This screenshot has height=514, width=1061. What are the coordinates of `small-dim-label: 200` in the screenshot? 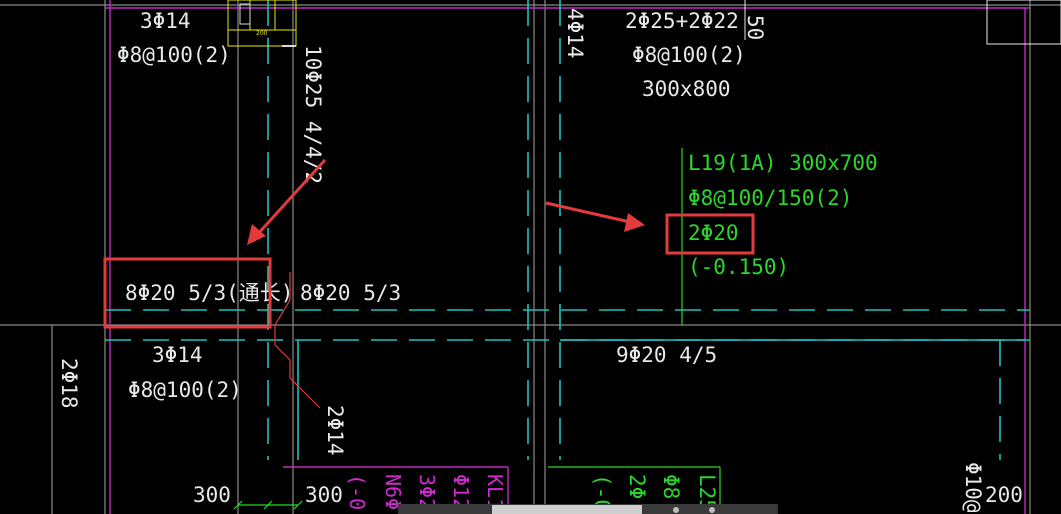 It's located at (262, 33).